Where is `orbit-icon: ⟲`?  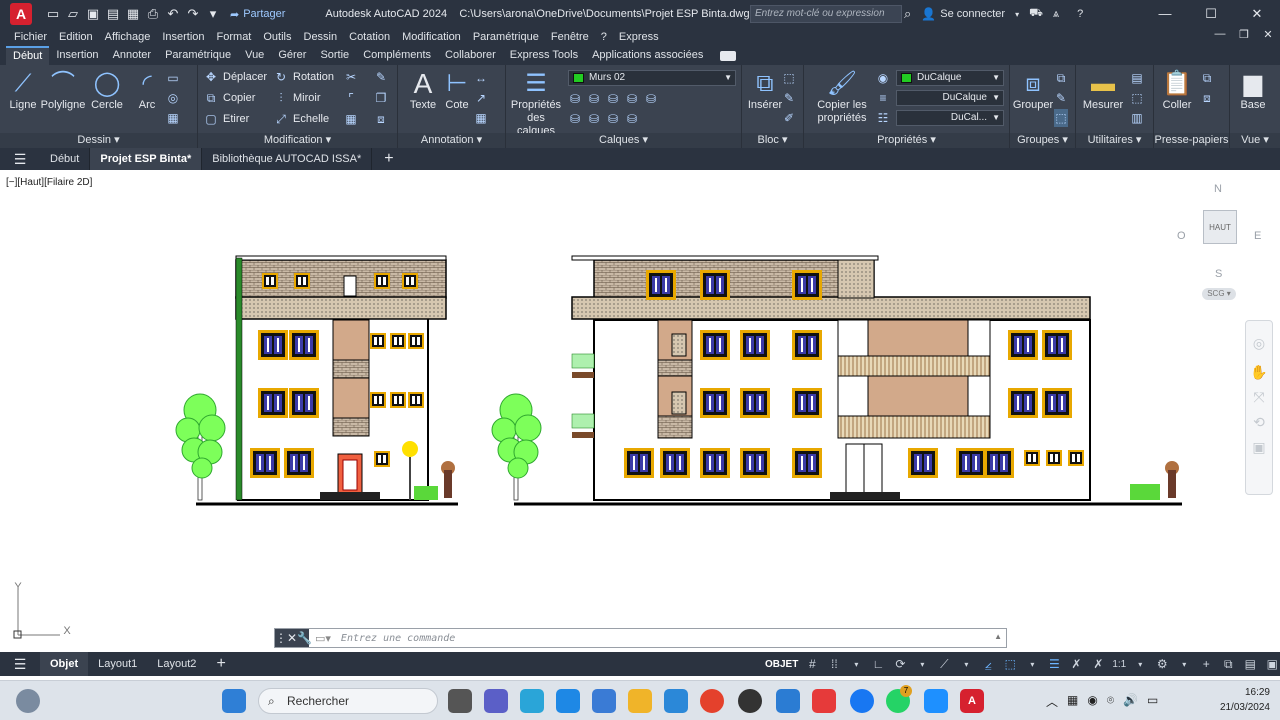
orbit-icon: ⟲ is located at coordinates (1259, 422).